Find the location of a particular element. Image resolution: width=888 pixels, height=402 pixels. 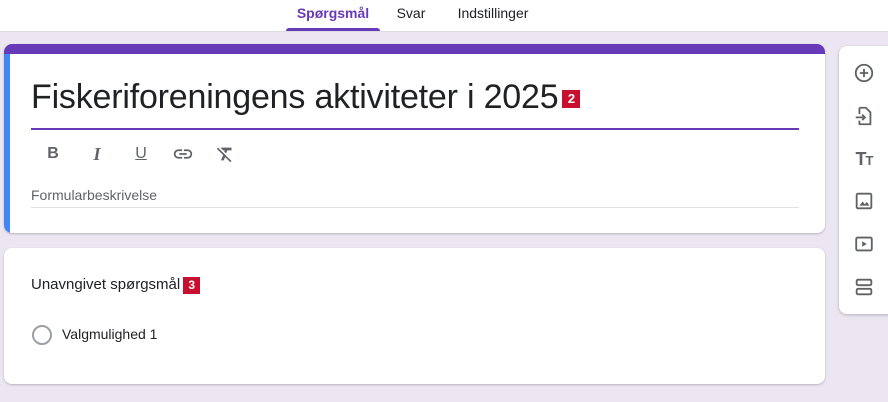

form-description-input: Formularbeskrivelse is located at coordinates (94, 195).